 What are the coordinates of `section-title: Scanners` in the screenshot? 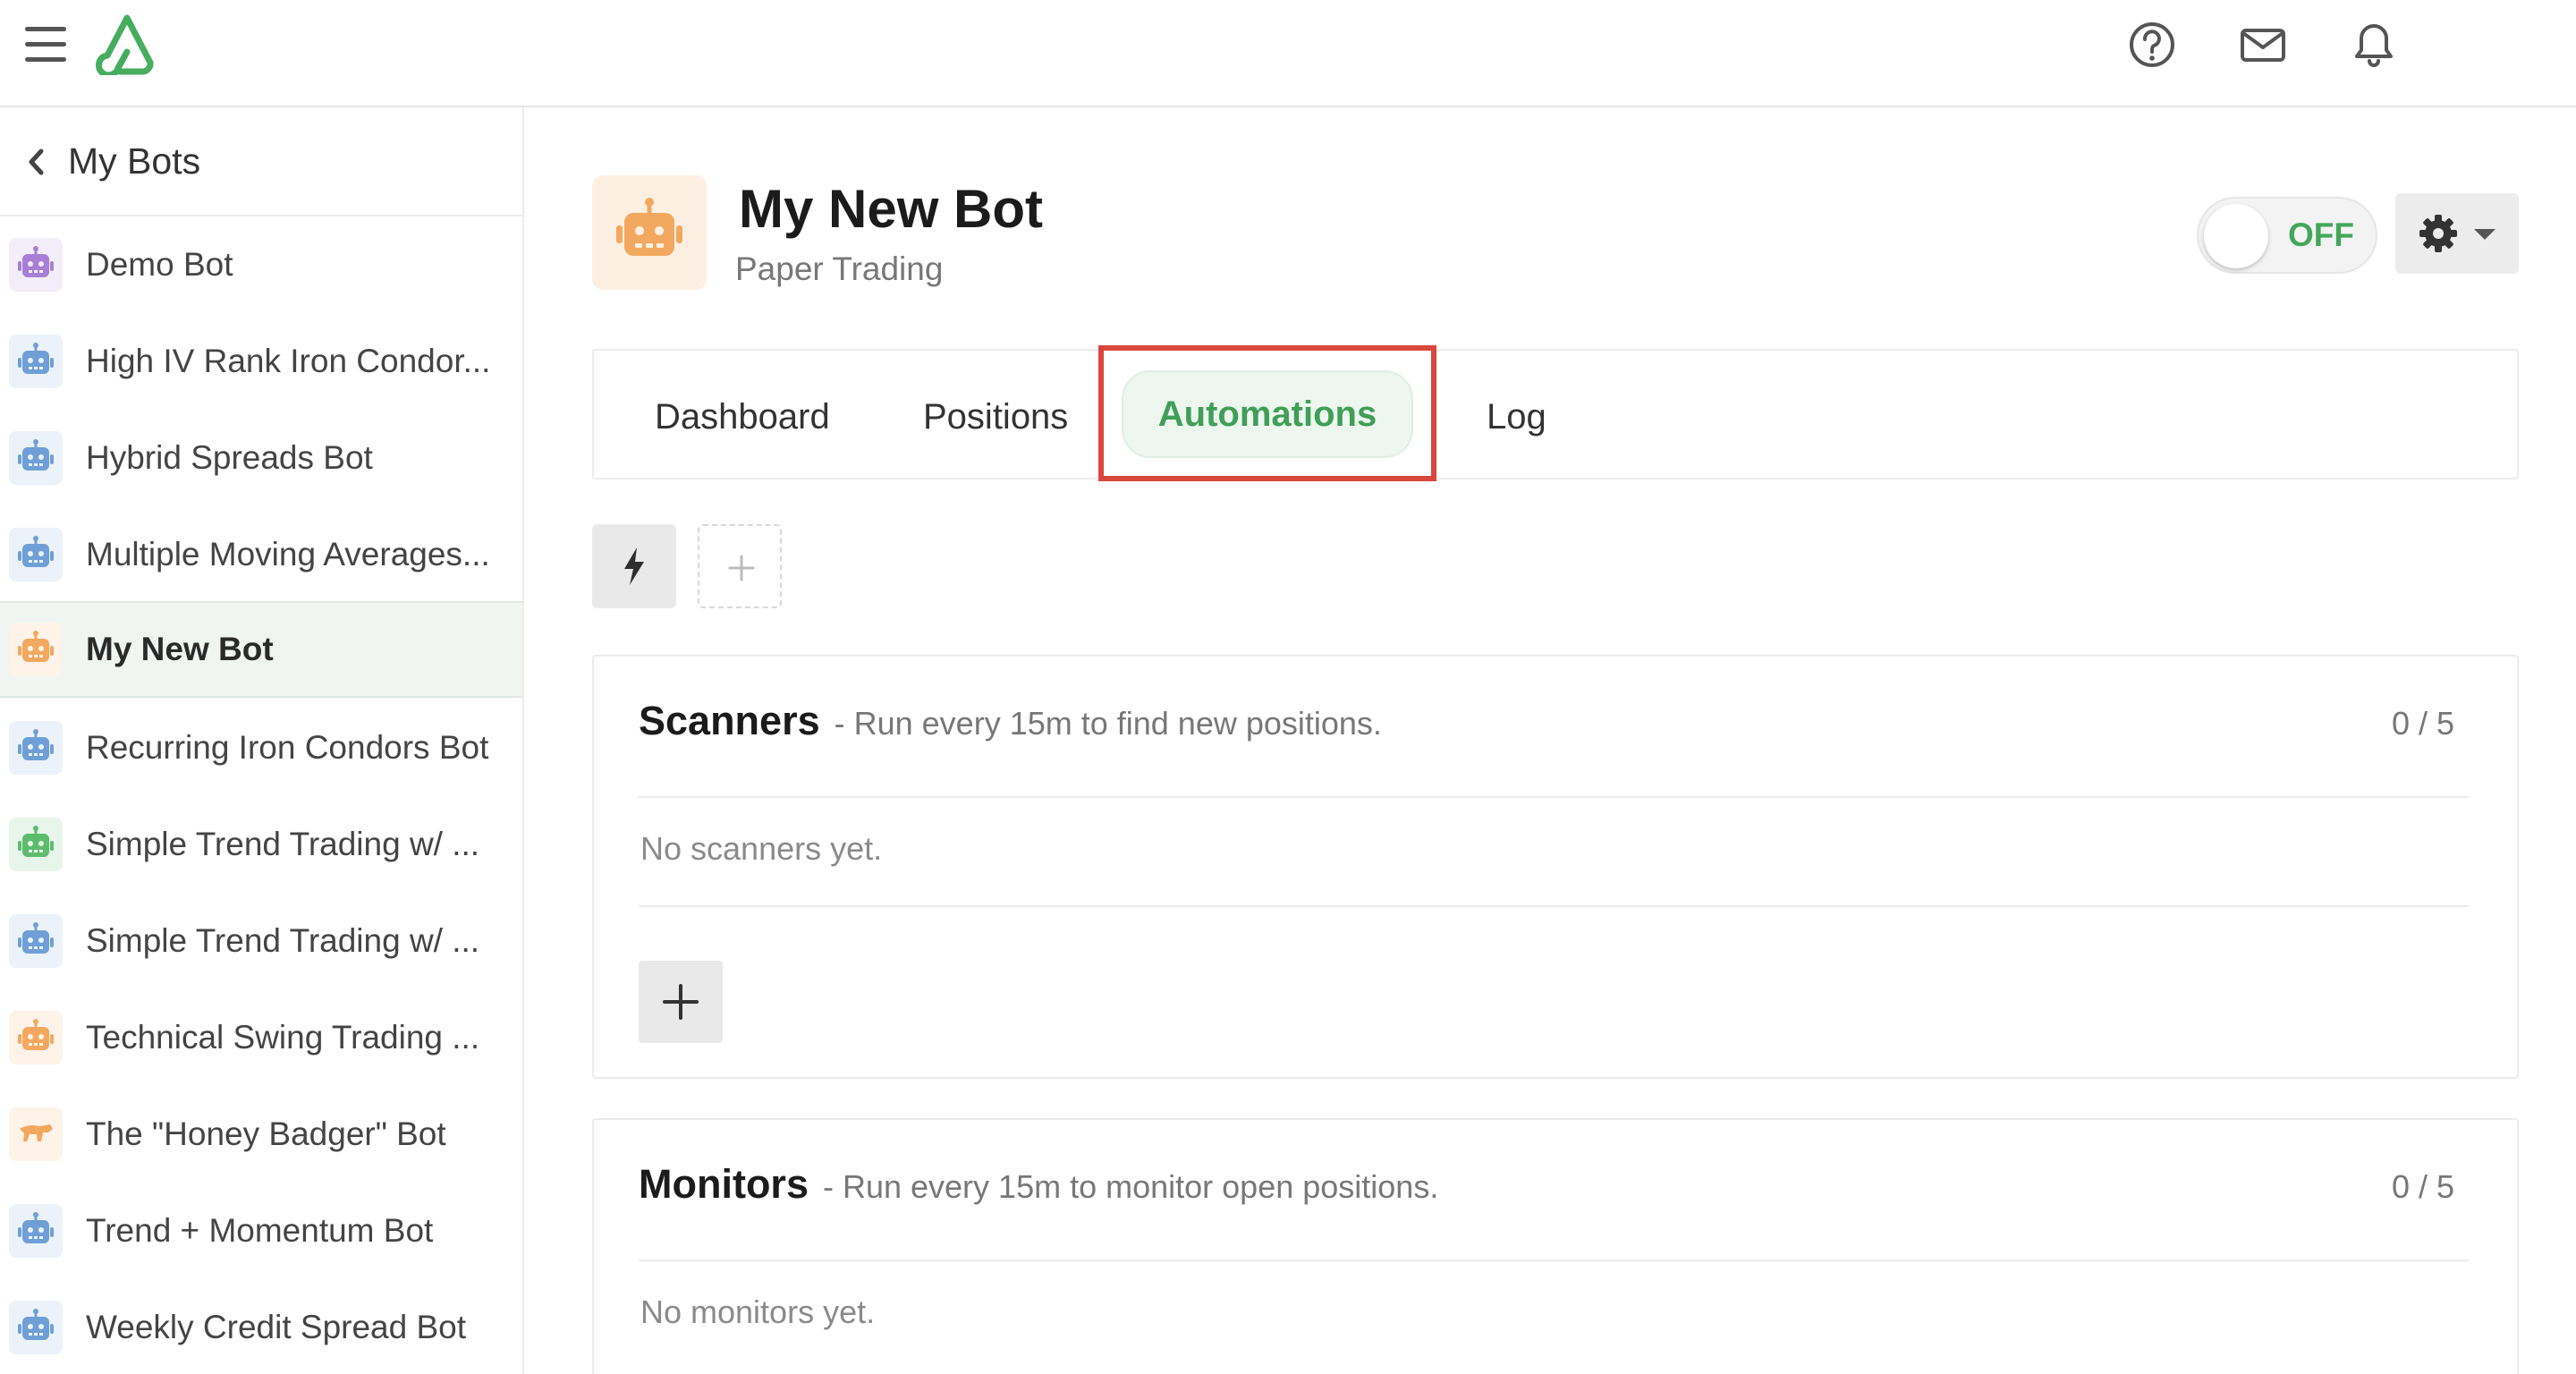 It's located at (729, 720).